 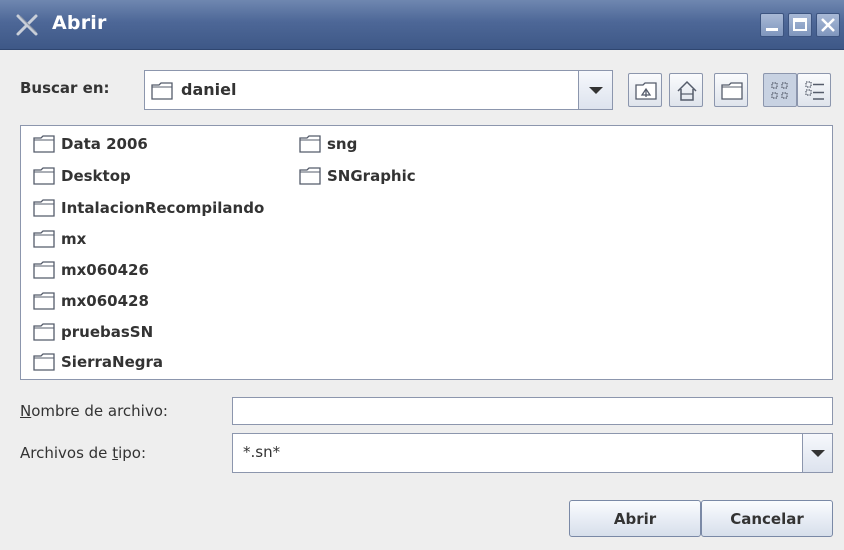 I want to click on close-button, so click(x=828, y=25).